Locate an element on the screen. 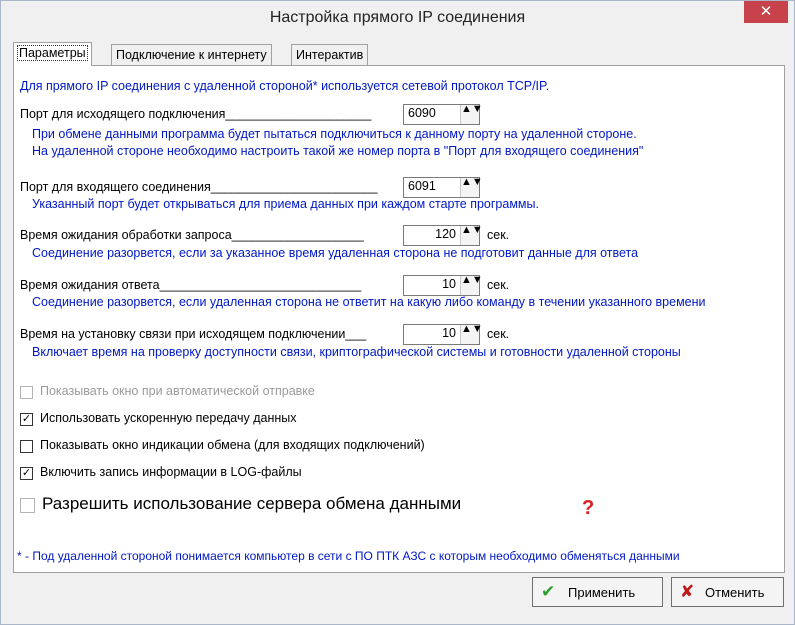 The image size is (795, 625). title-bar: Настройка прямого IP соединения ✕ is located at coordinates (397, 19).